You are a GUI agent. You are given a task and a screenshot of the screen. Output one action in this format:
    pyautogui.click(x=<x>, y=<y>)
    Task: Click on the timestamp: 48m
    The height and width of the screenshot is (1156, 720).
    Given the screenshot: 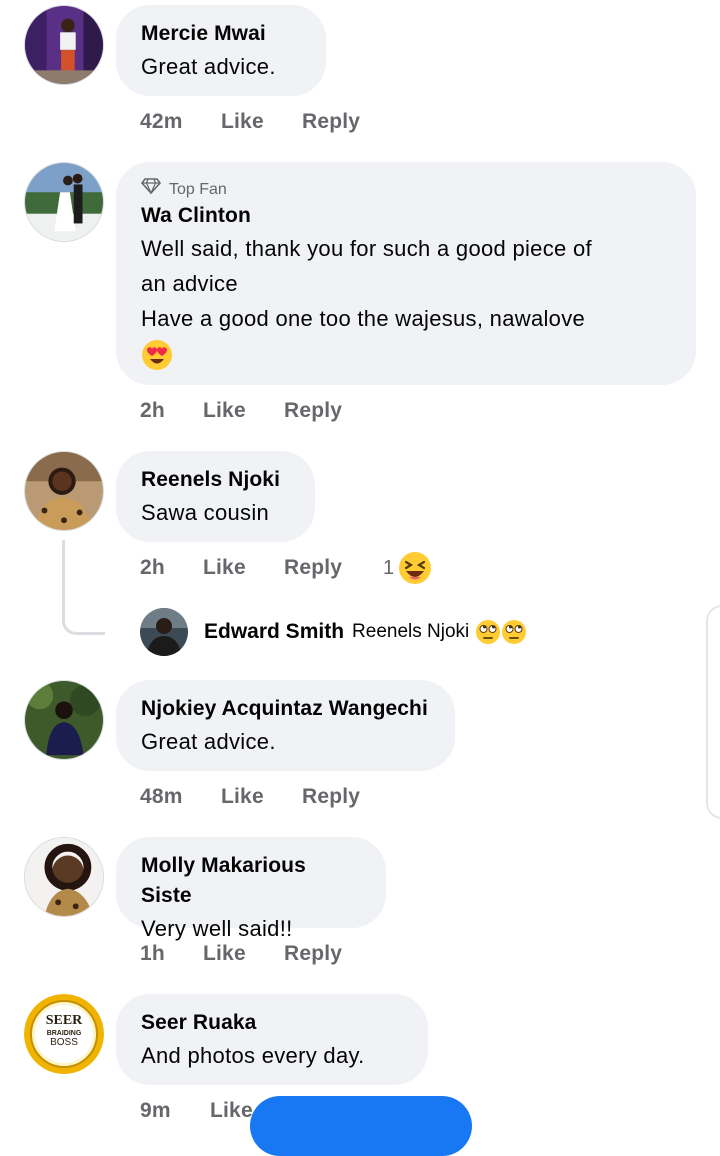 What is the action you would take?
    pyautogui.click(x=180, y=797)
    